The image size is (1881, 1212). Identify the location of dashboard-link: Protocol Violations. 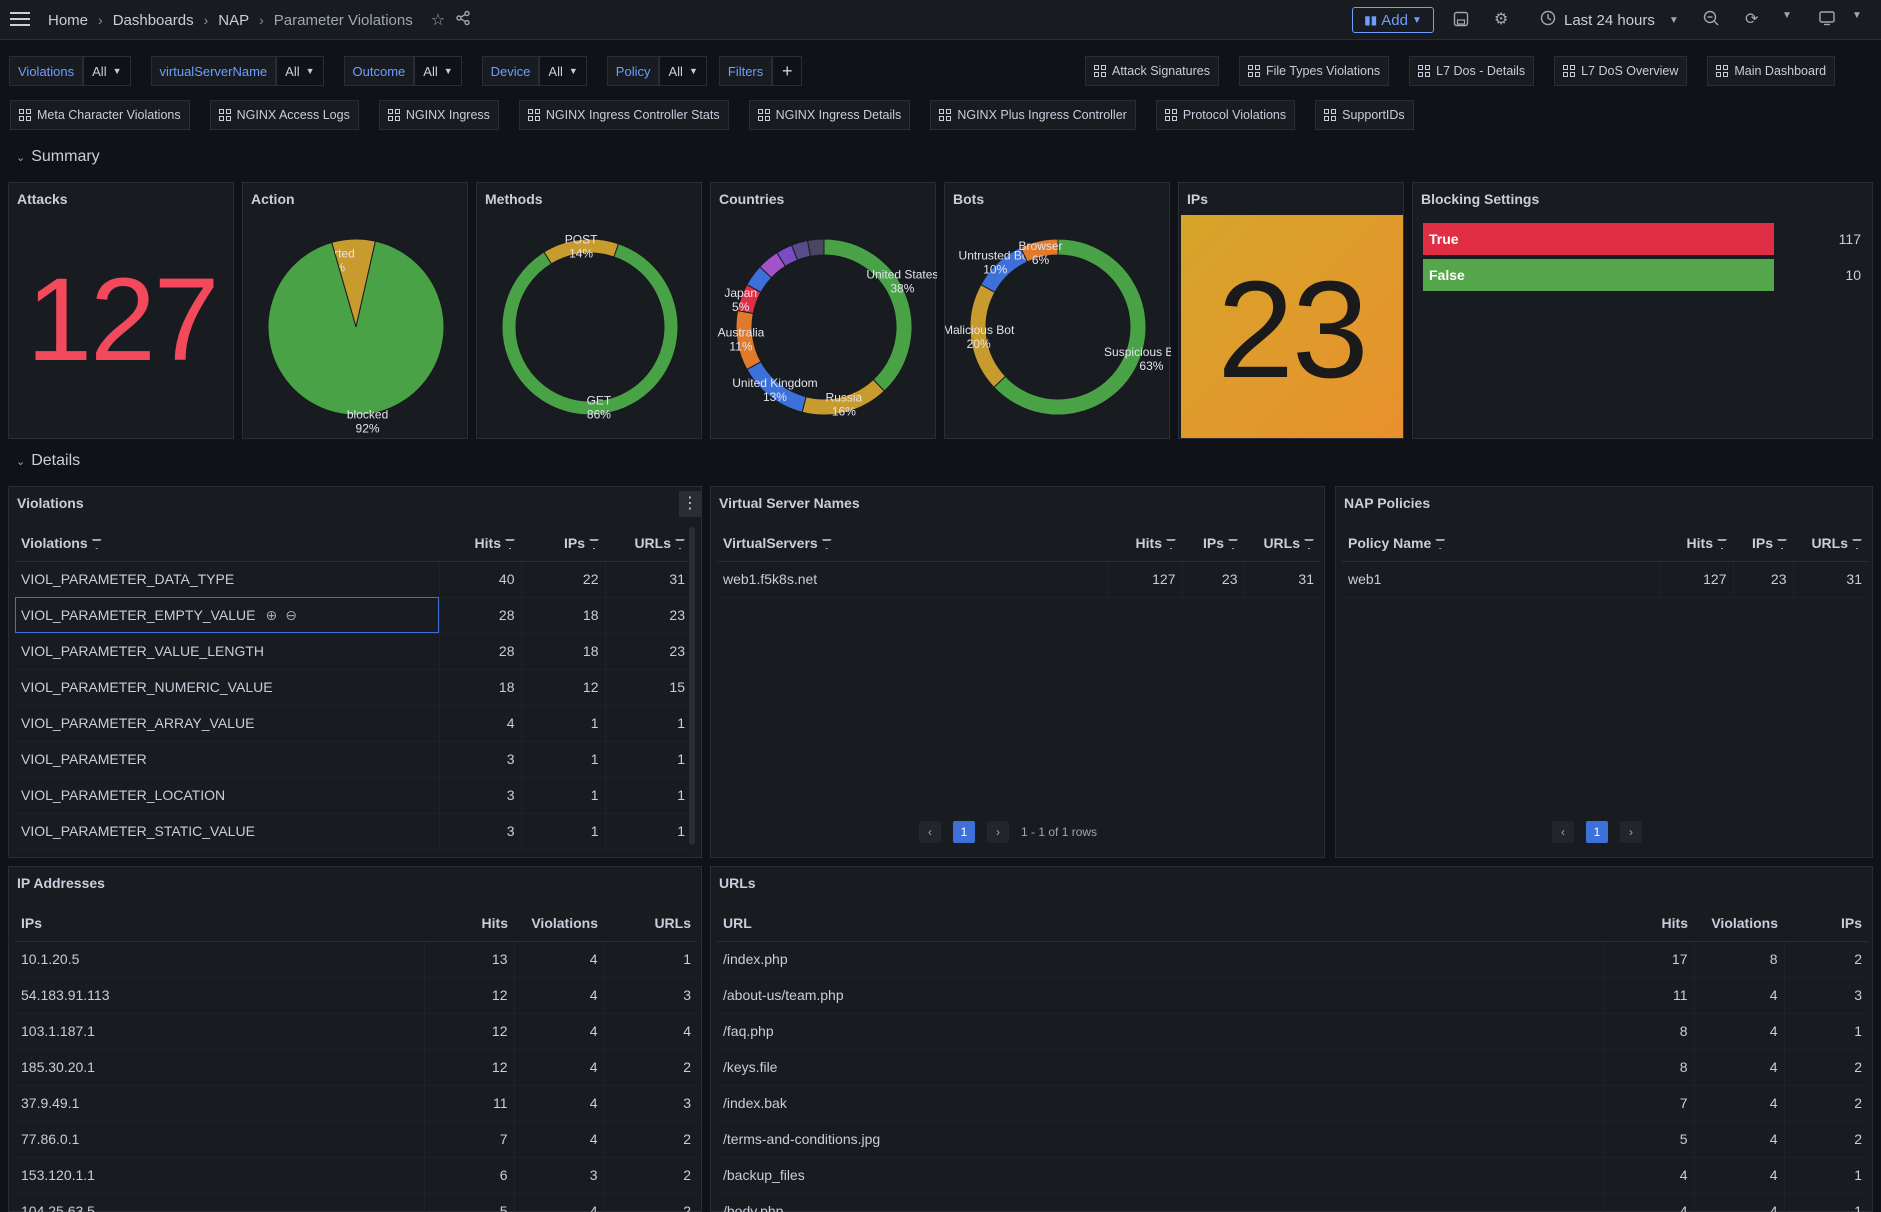
(1225, 115).